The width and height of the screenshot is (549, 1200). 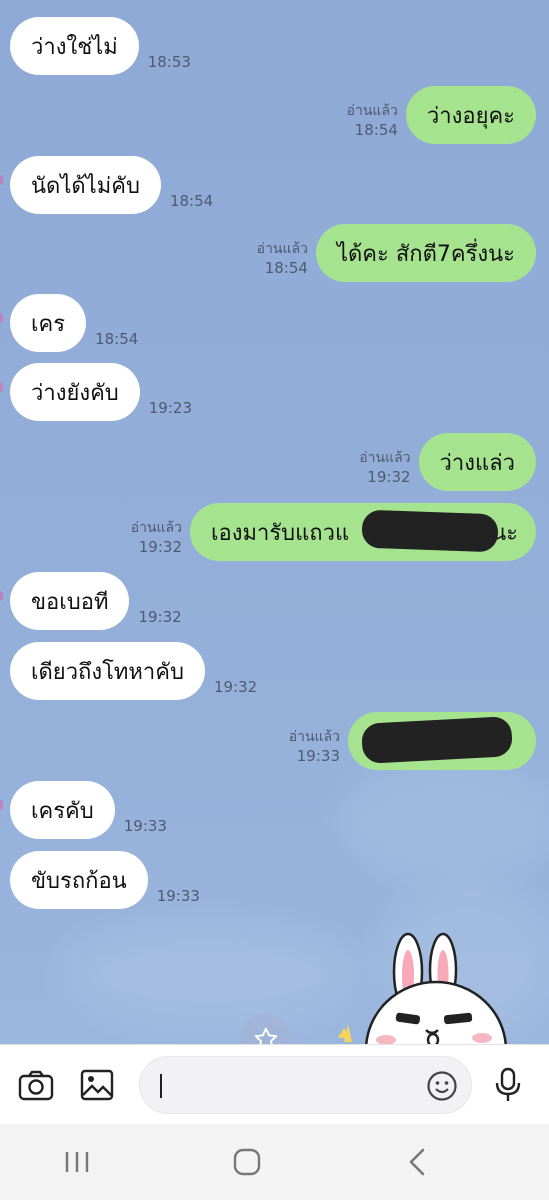 I want to click on message-row: อ่านแล้ว 19:33, so click(x=412, y=741).